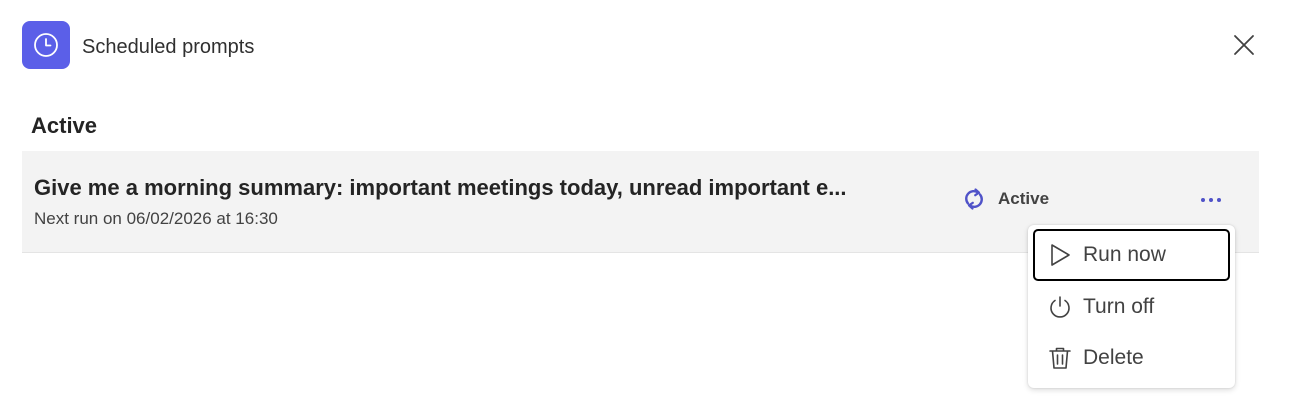 This screenshot has height=412, width=1291. Describe the element at coordinates (1113, 357) in the screenshot. I see `menu-item-label: Delete` at that location.